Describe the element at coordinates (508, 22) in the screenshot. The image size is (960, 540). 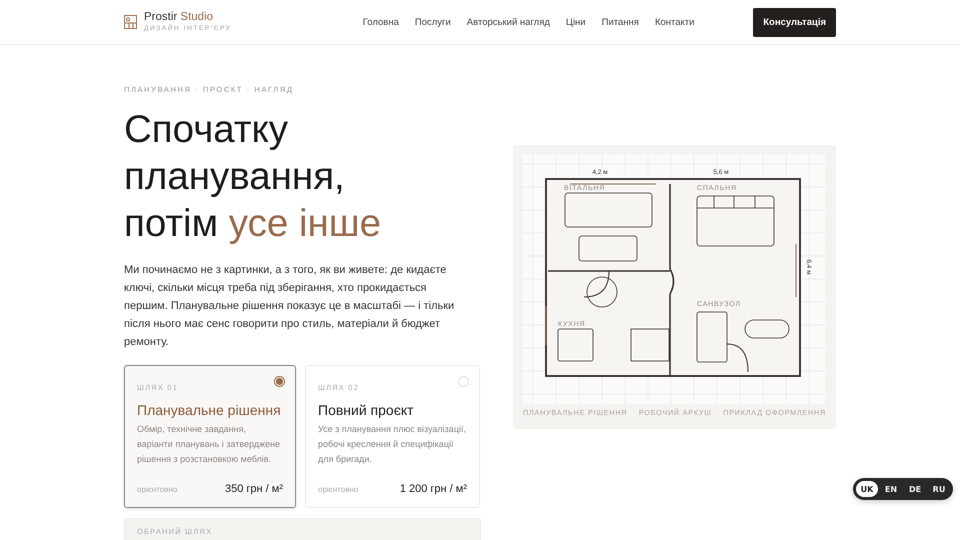
I see `nav-link: Авторський нагляд` at that location.